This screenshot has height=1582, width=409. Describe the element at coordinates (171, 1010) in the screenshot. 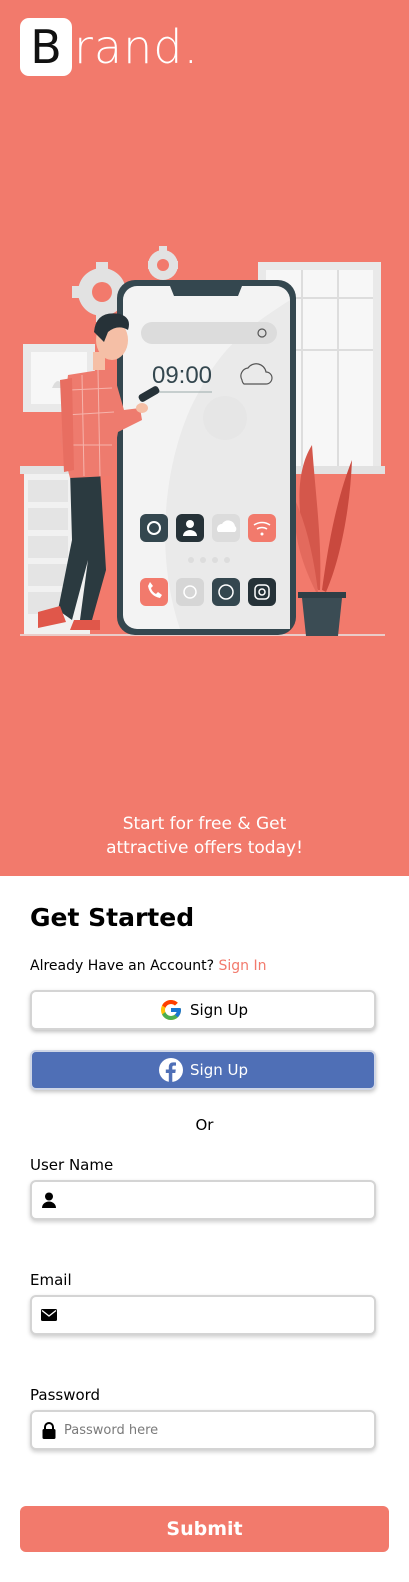

I see `google-icon` at that location.